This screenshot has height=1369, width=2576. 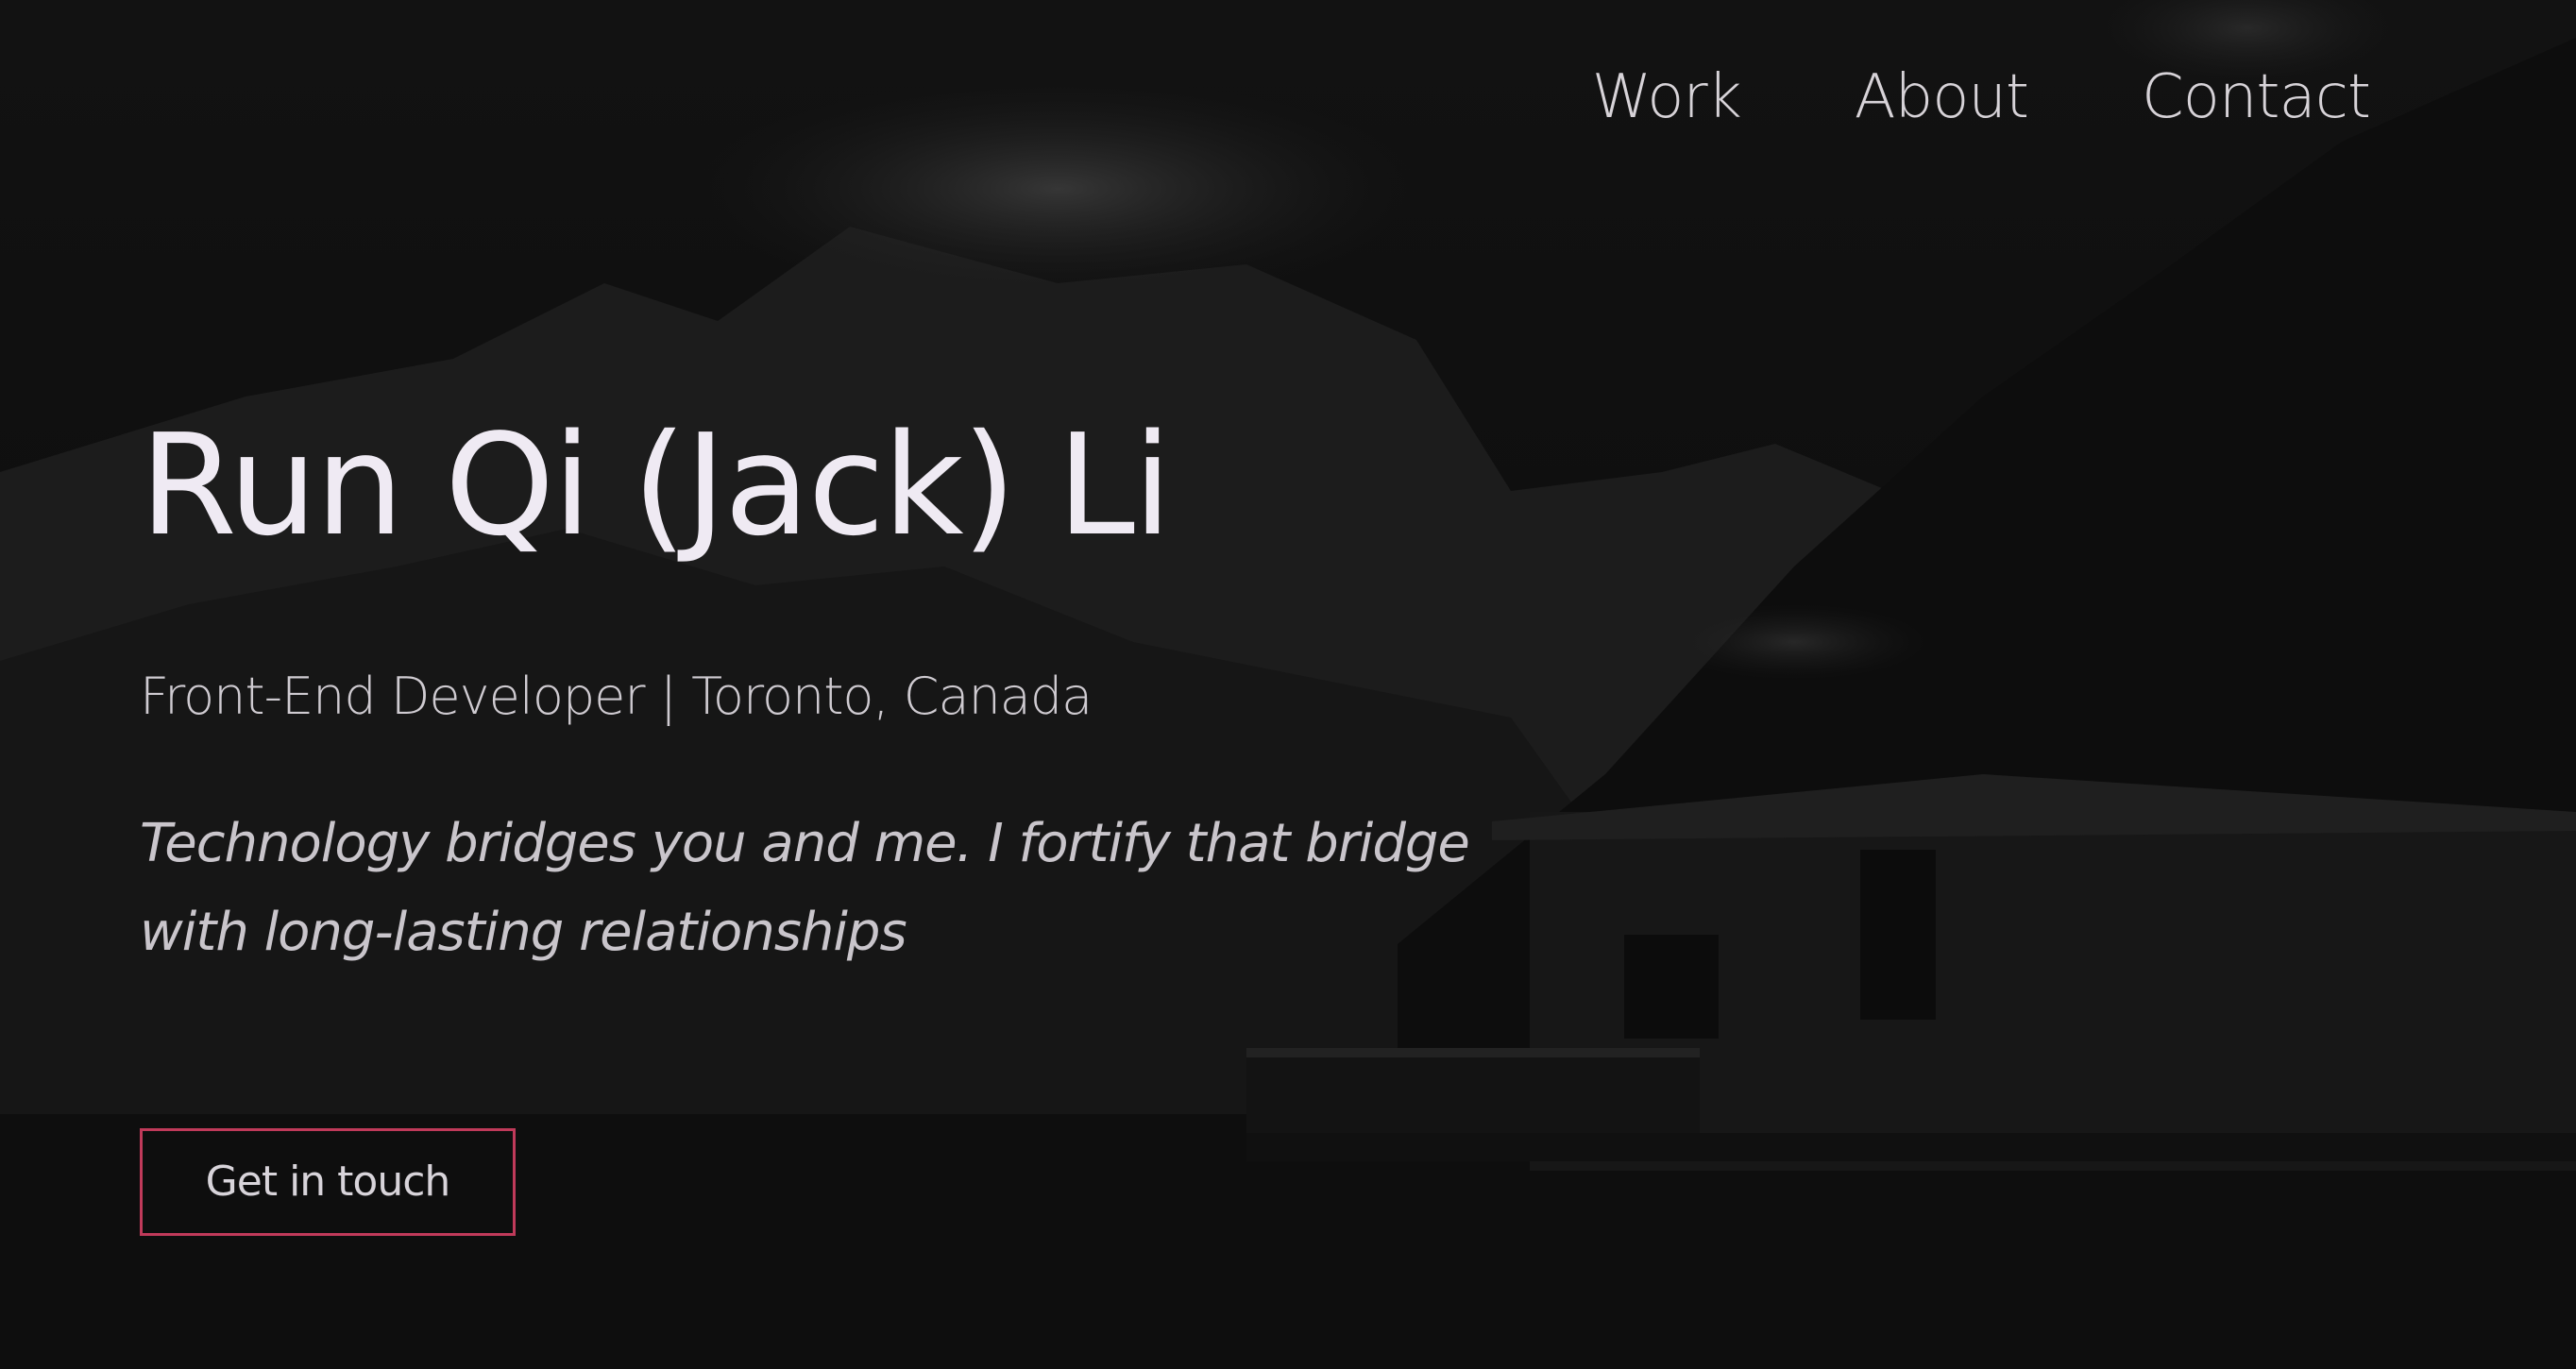 I want to click on main-nav: Work About Contact, so click(x=1981, y=97).